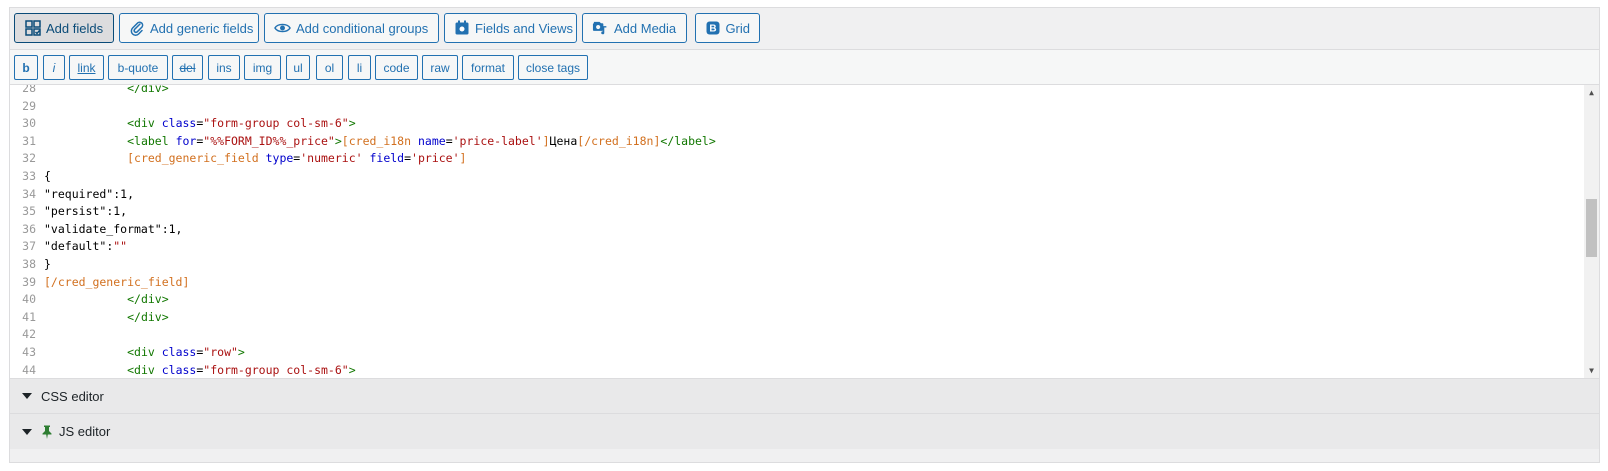 The image size is (1608, 471). I want to click on paperclip-icon, so click(137, 28).